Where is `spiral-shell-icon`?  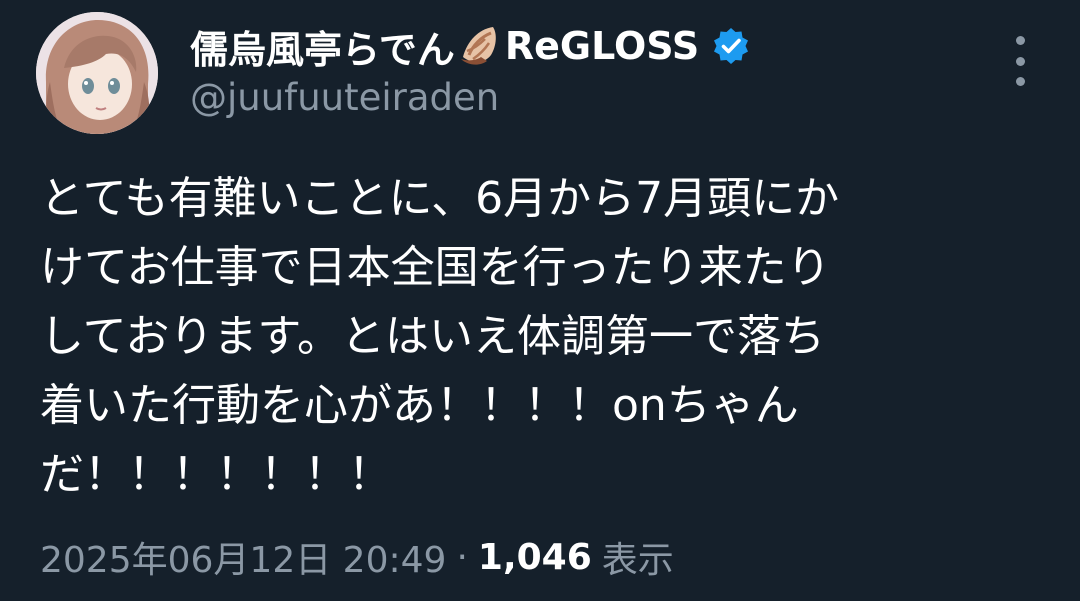
spiral-shell-icon is located at coordinates (480, 46).